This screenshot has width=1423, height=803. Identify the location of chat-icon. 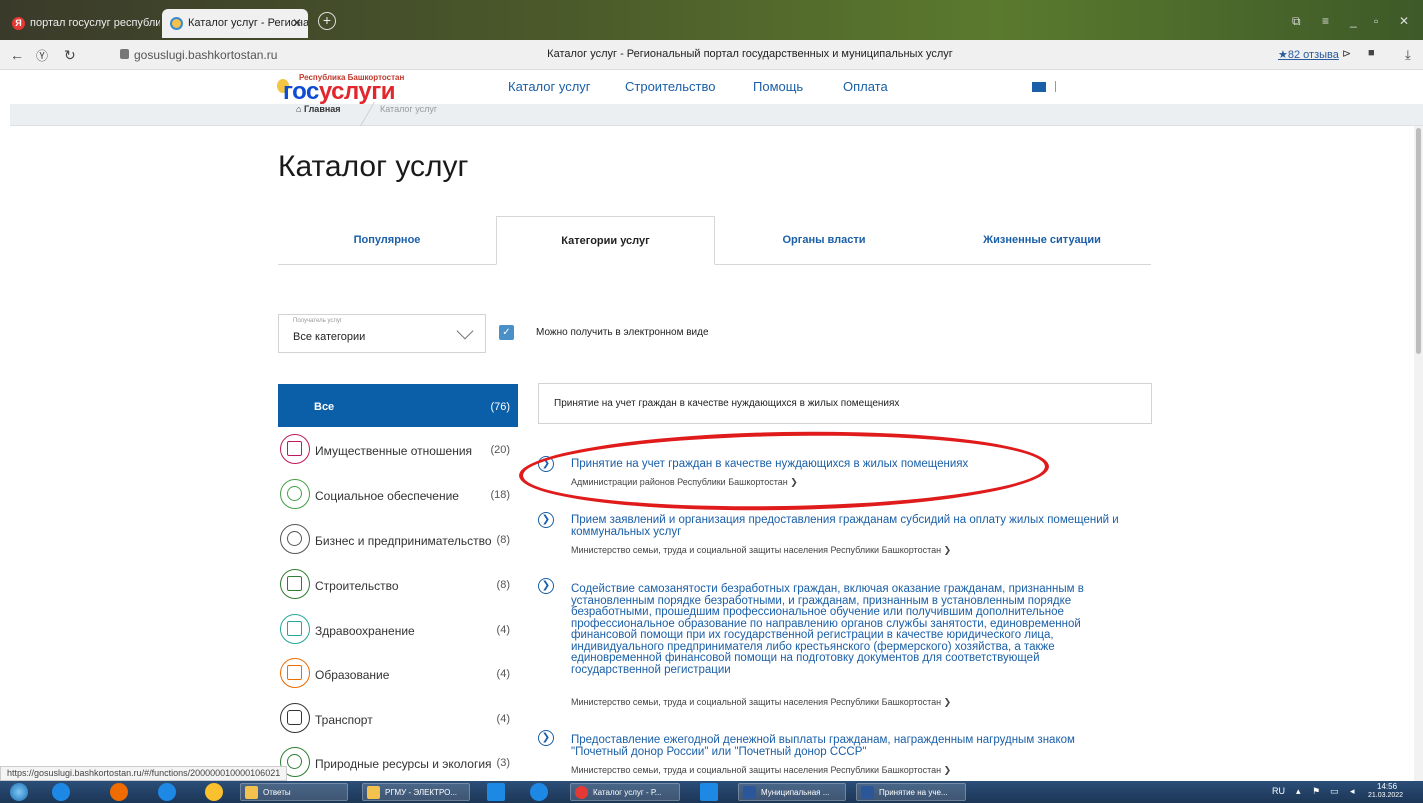
(295, 494).